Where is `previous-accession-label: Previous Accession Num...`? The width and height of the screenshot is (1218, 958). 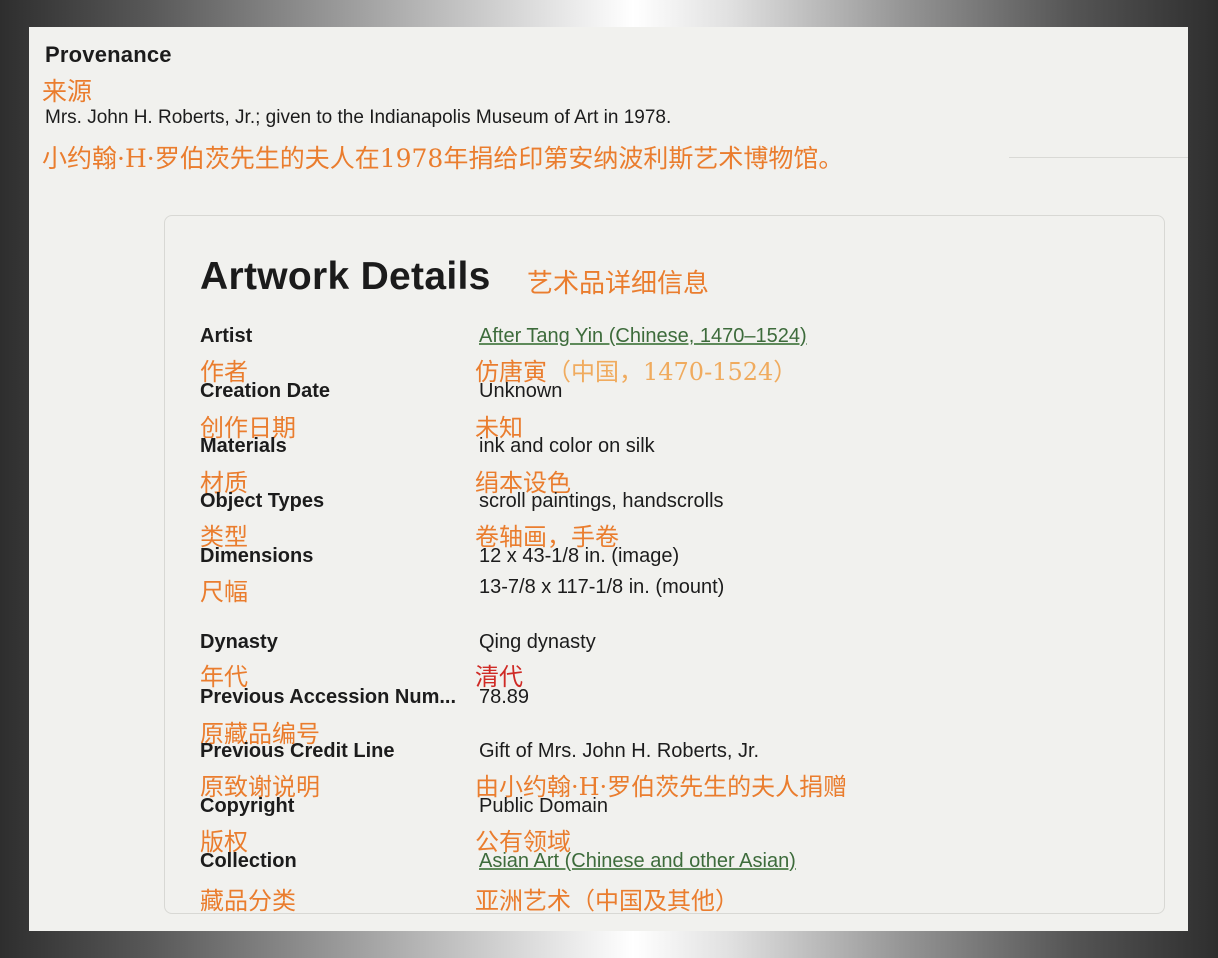 previous-accession-label: Previous Accession Num... is located at coordinates (328, 697).